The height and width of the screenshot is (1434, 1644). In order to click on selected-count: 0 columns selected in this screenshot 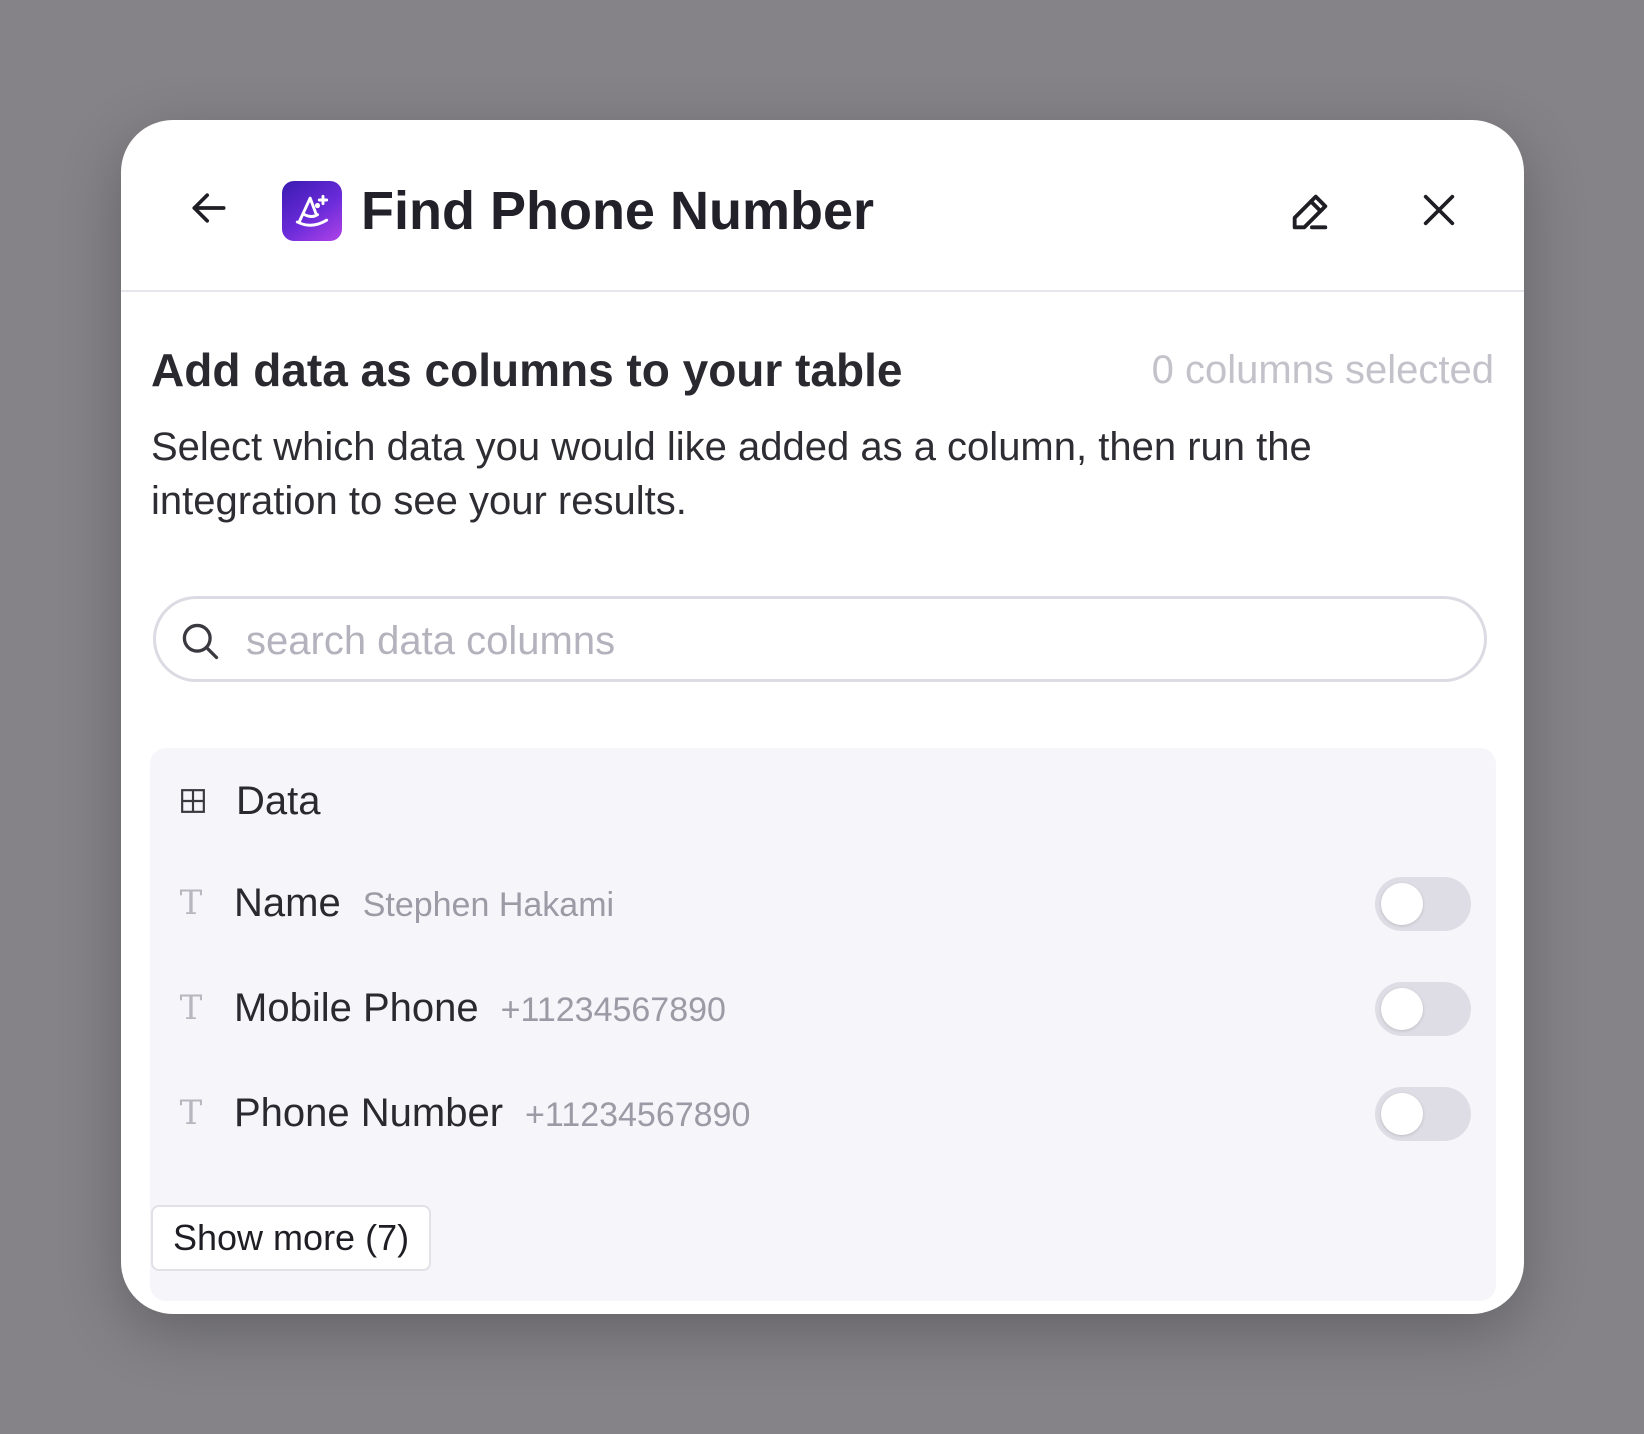, I will do `click(1322, 370)`.